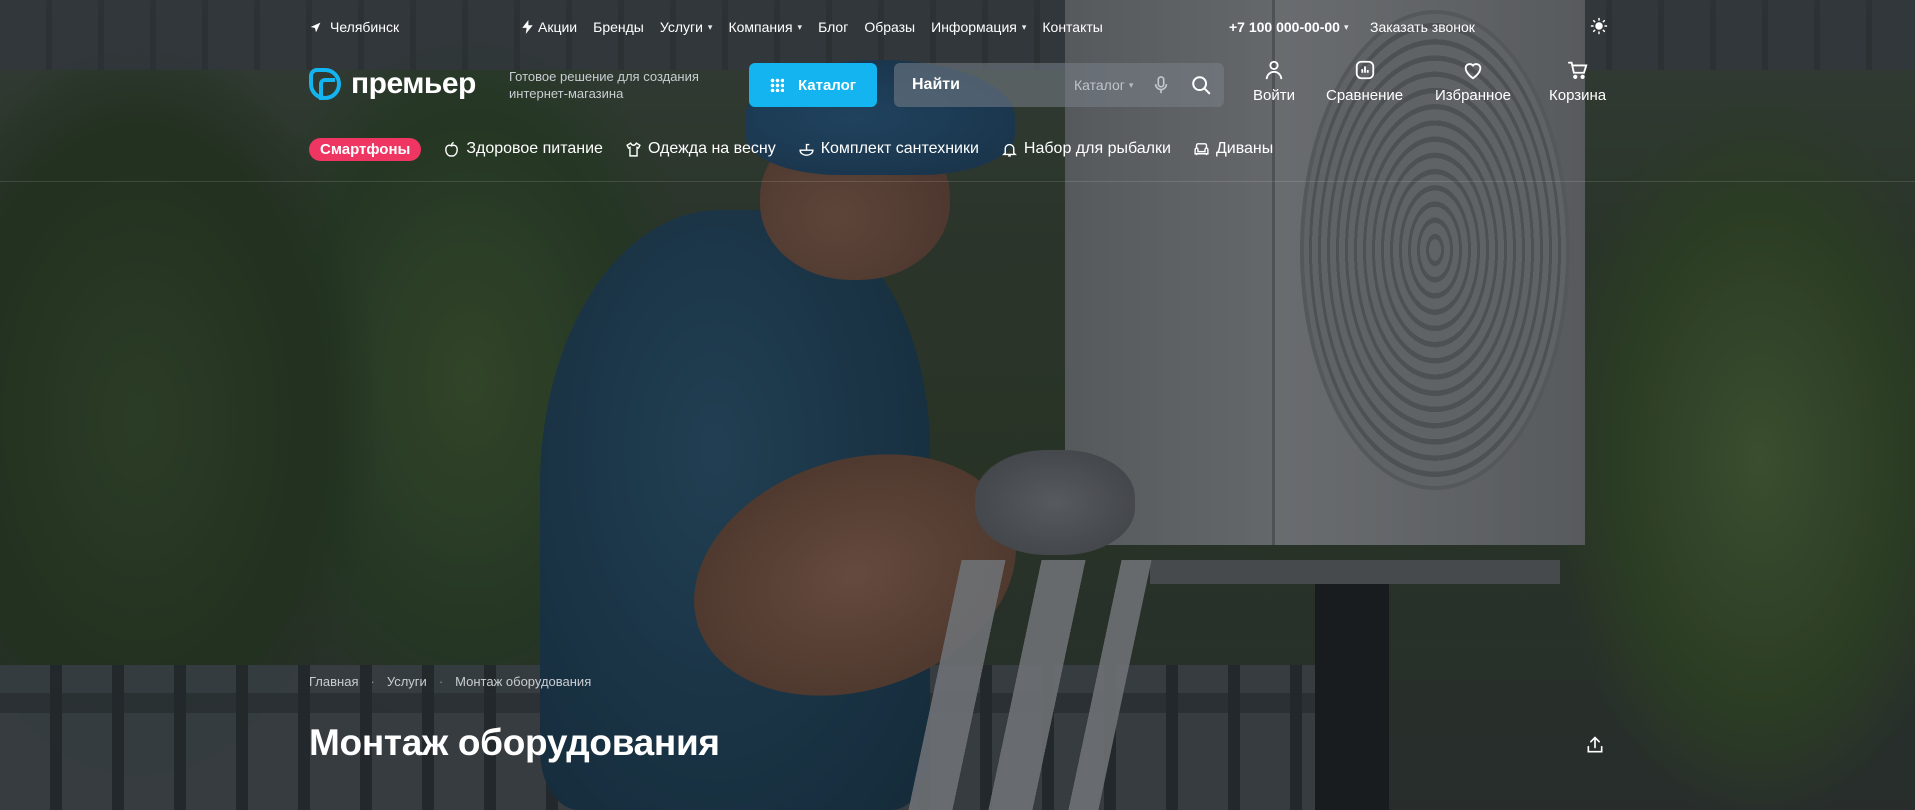  Describe the element at coordinates (806, 149) in the screenshot. I see `sink-icon` at that location.